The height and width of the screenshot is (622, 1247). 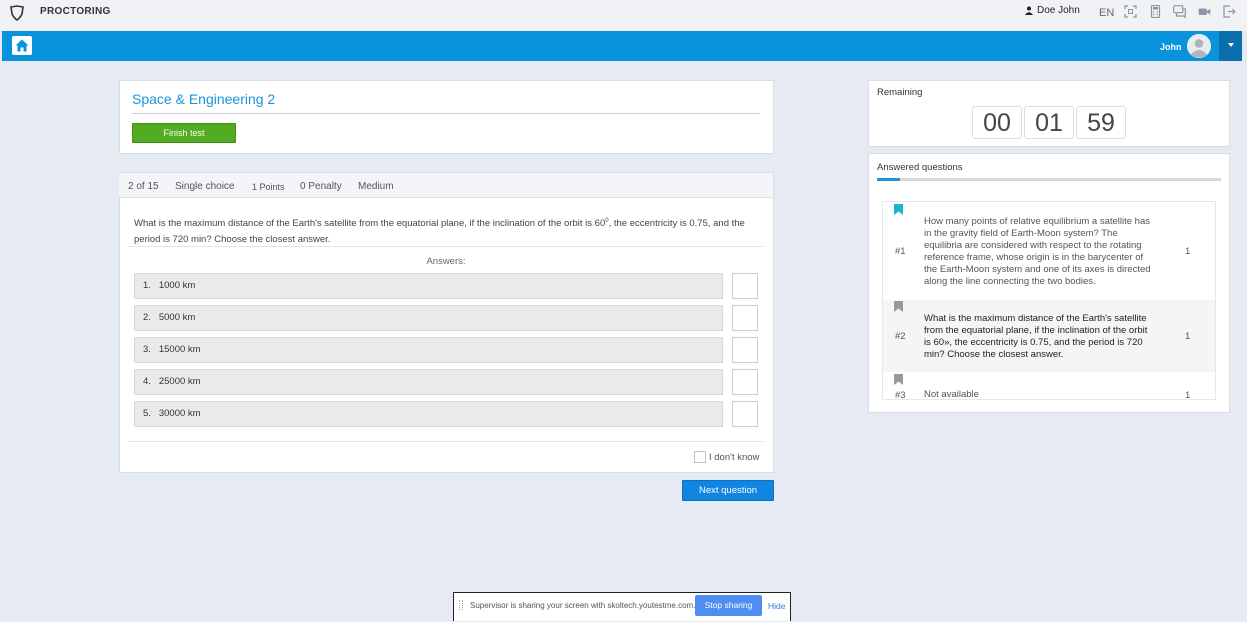 What do you see at coordinates (951, 394) in the screenshot?
I see `question-summary: Not available` at bounding box center [951, 394].